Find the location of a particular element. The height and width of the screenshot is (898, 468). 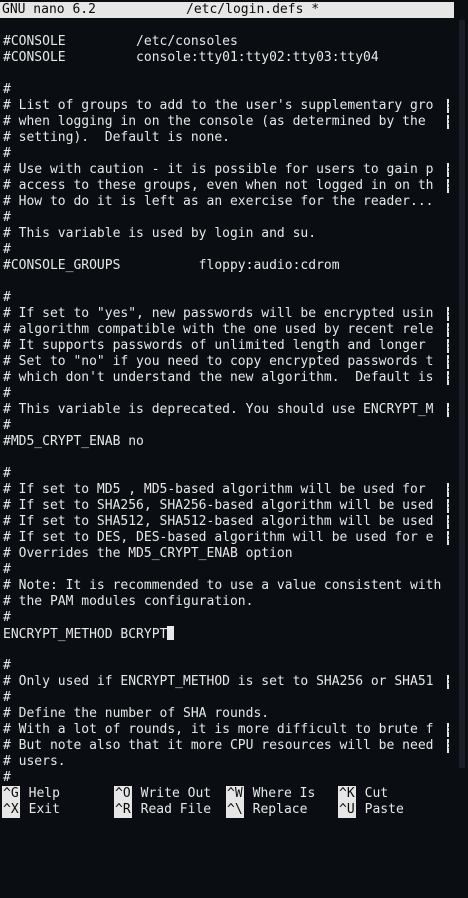

shortcut-read-file: ^R Read File is located at coordinates (162, 810).